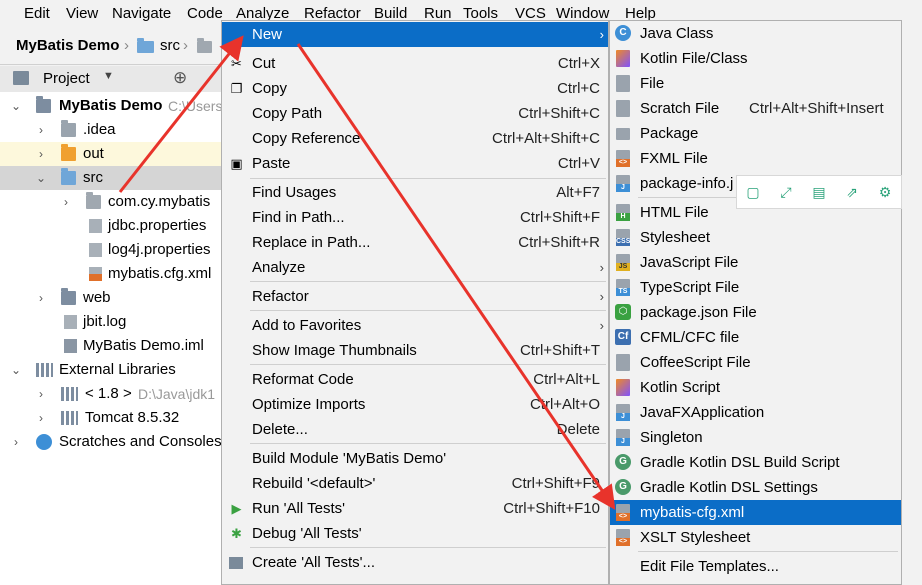 The image size is (922, 585). Describe the element at coordinates (687, 183) in the screenshot. I see `package-info-label: package-info.j` at that location.